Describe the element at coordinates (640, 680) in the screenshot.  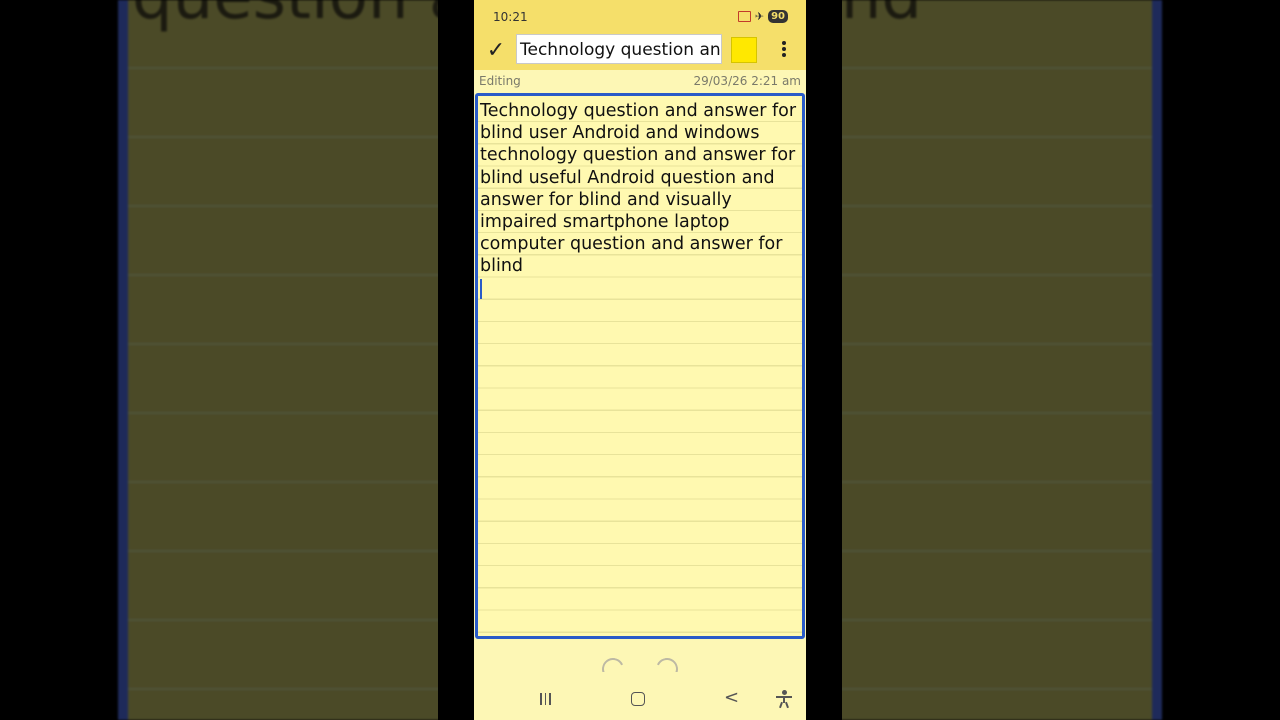
I see `bottom-controls: <` at that location.